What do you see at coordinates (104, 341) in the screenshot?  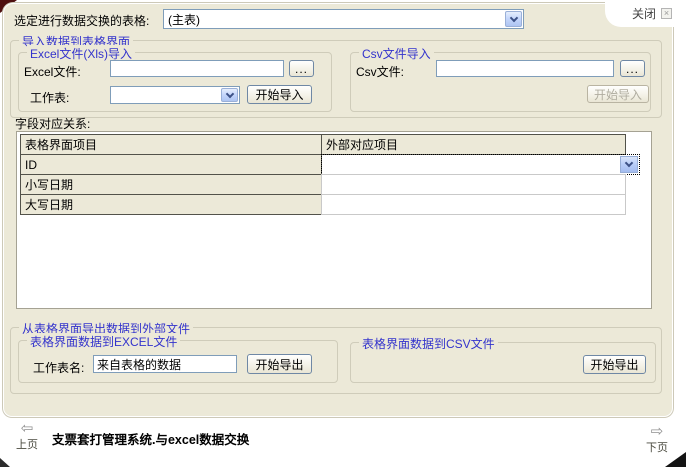 I see `excel-export-group-title: 表格界面数据到EXCEL文件` at bounding box center [104, 341].